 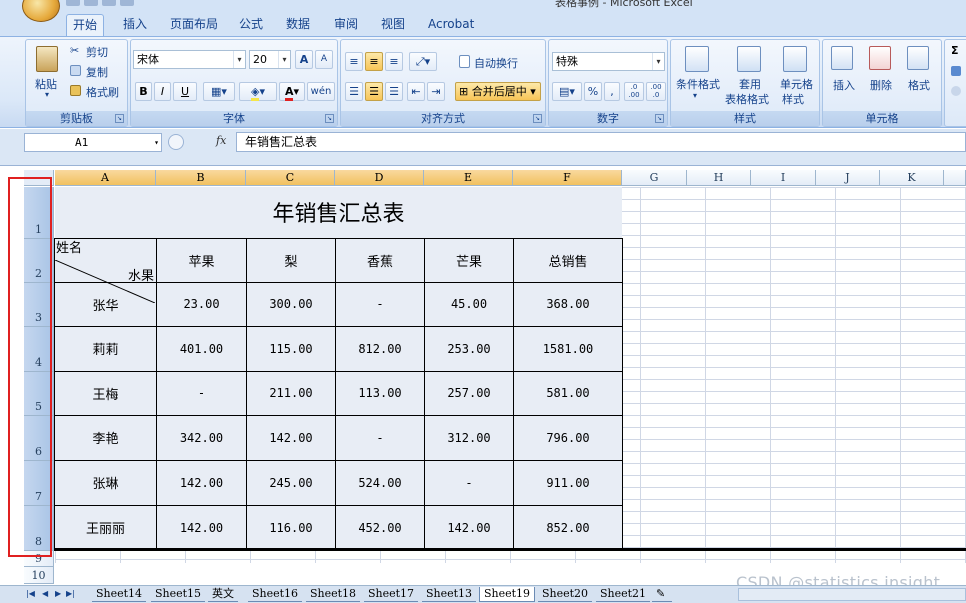 I want to click on cell-styles-button: 单元格, so click(x=796, y=84).